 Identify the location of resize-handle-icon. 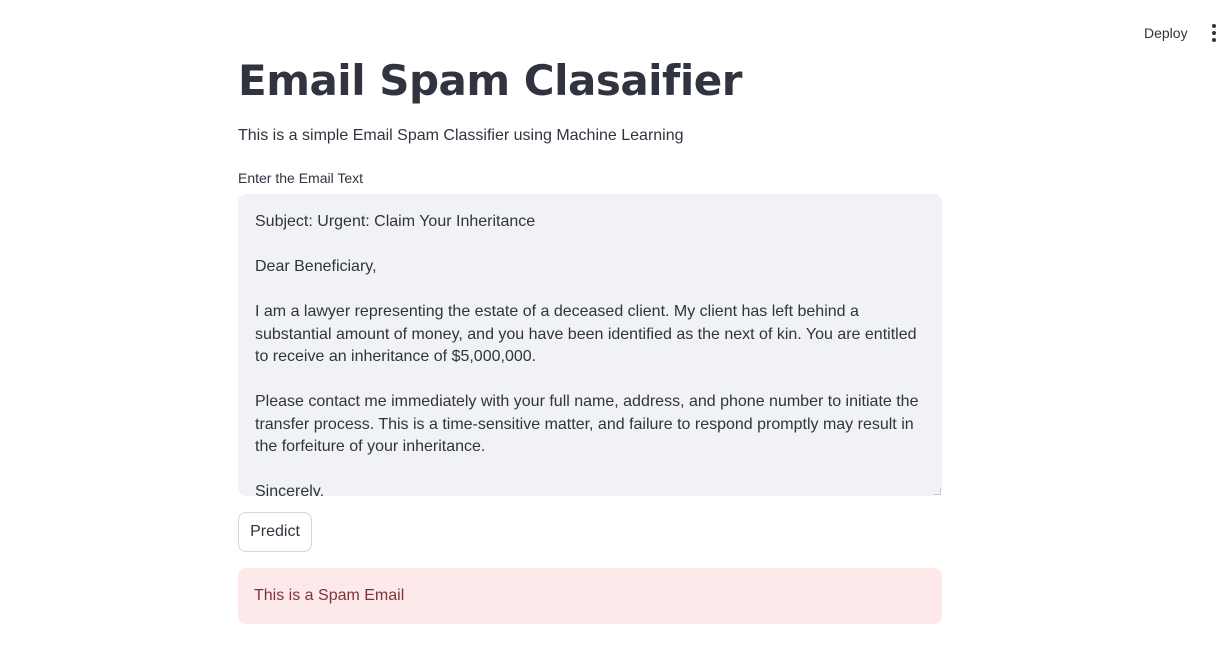
(937, 491).